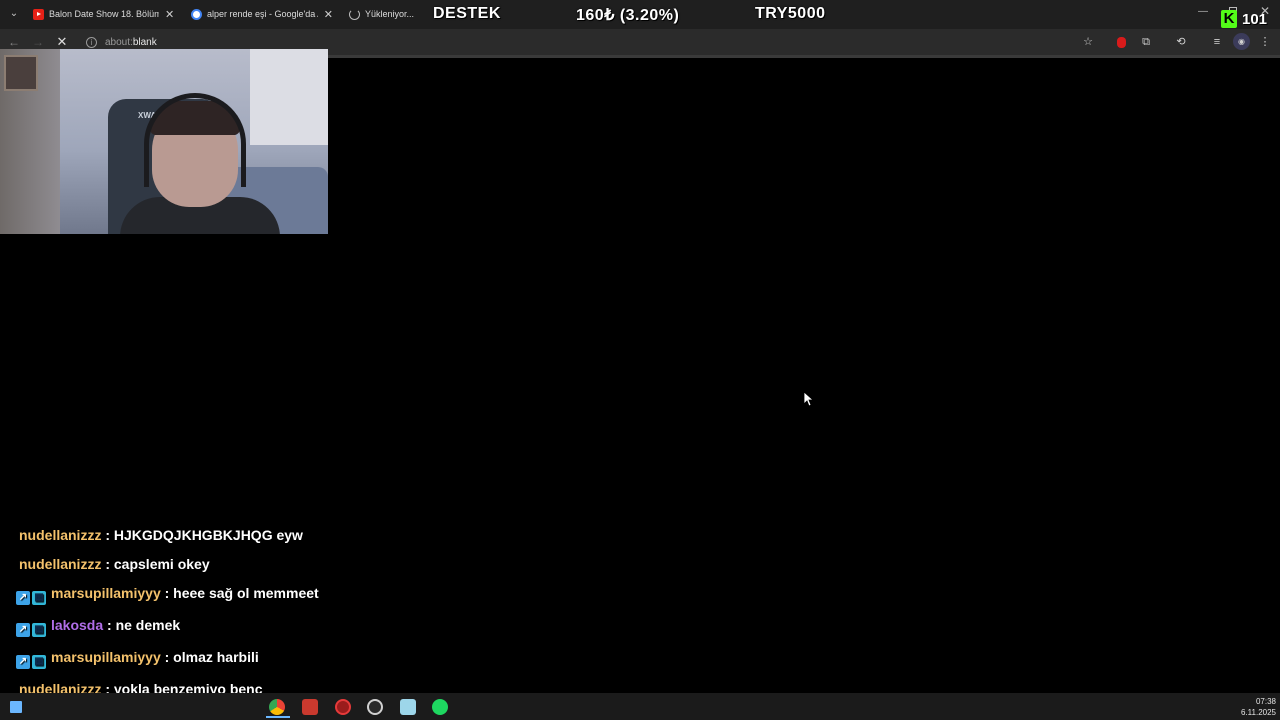 This screenshot has height=720, width=1280. What do you see at coordinates (1265, 701) in the screenshot?
I see `clock-time: 07:38` at bounding box center [1265, 701].